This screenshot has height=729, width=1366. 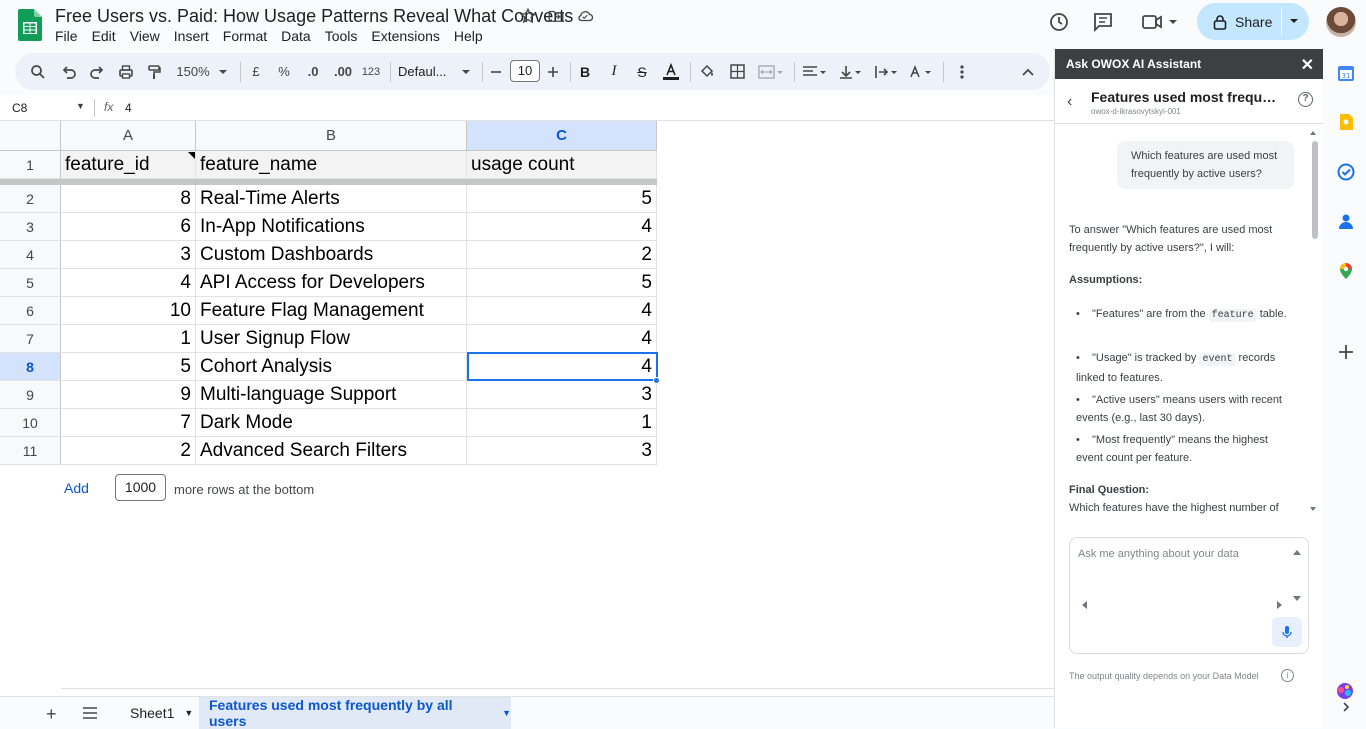 What do you see at coordinates (1346, 122) in the screenshot?
I see `keep-icon` at bounding box center [1346, 122].